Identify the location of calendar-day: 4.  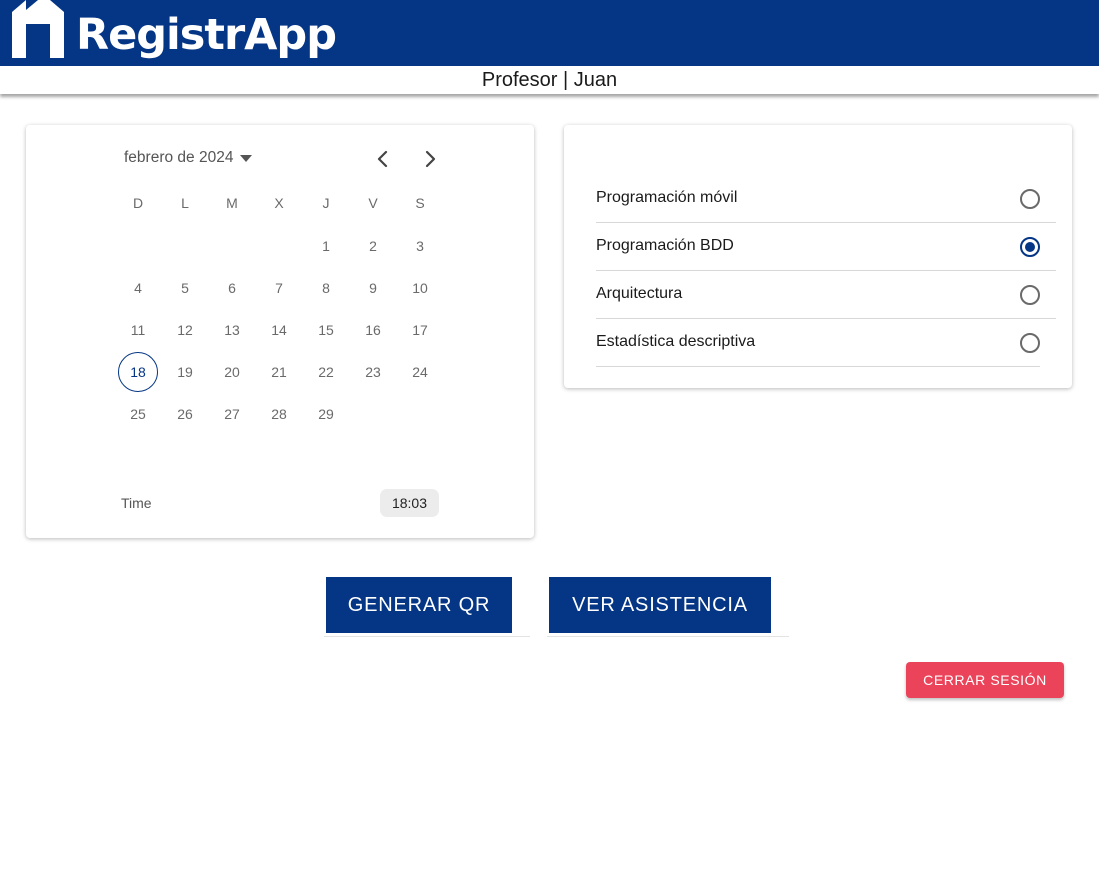
(138, 288).